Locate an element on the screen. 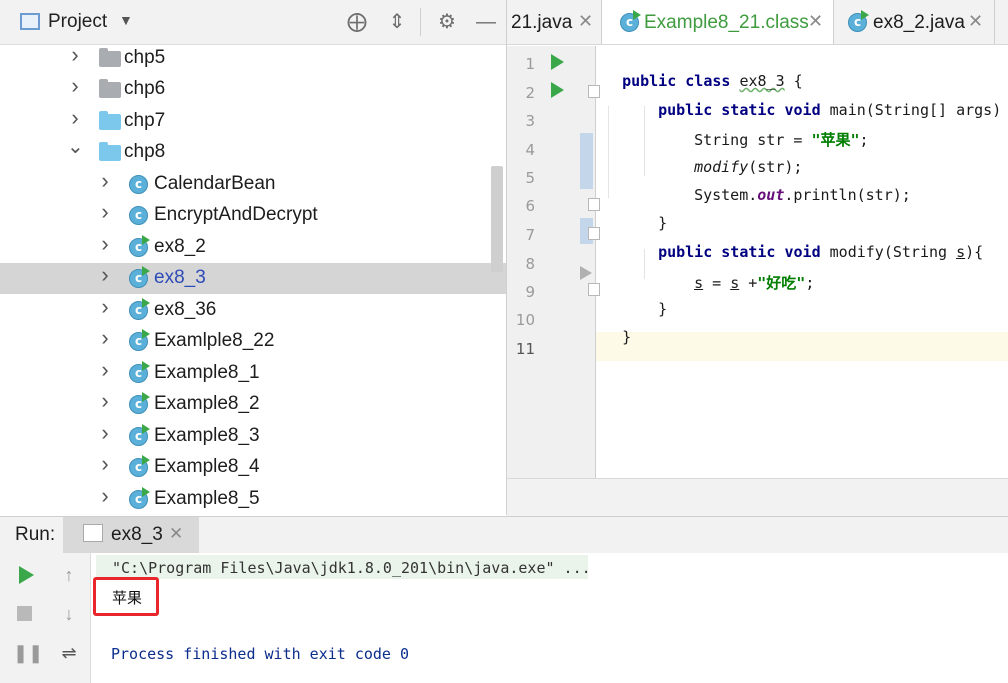 This screenshot has width=1008, height=683. divider is located at coordinates (420, 22).